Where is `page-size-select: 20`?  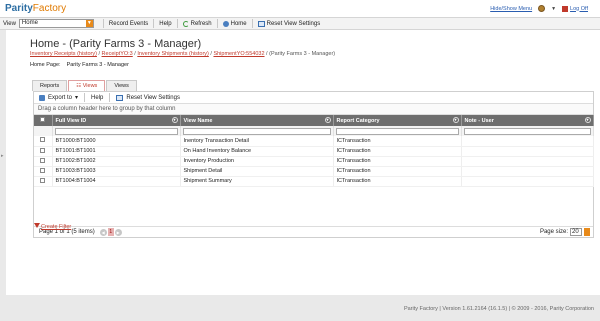
page-size-select: 20 is located at coordinates (576, 232).